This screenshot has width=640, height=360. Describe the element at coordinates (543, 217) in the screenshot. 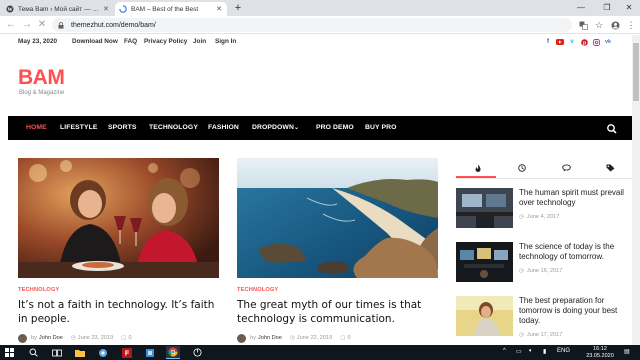

I see `sidebar-post-date: June 4, 2017` at that location.